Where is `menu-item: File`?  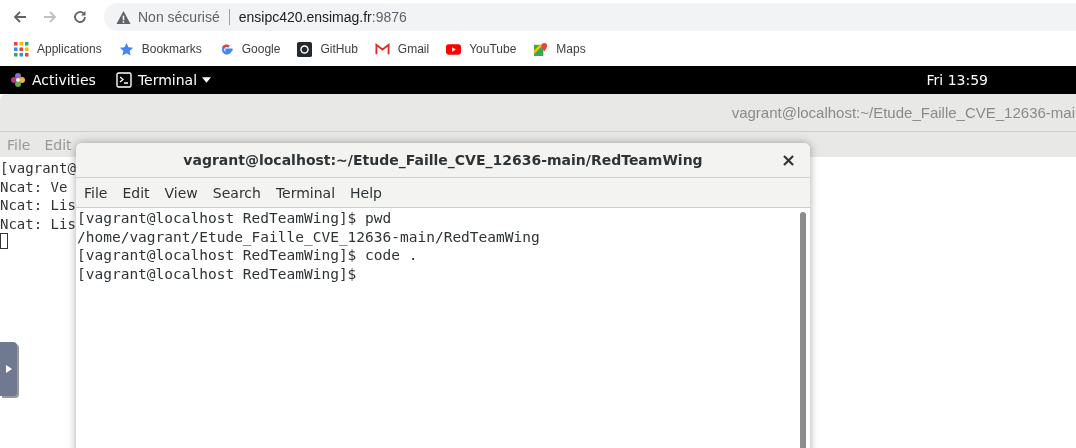
menu-item: File is located at coordinates (96, 192).